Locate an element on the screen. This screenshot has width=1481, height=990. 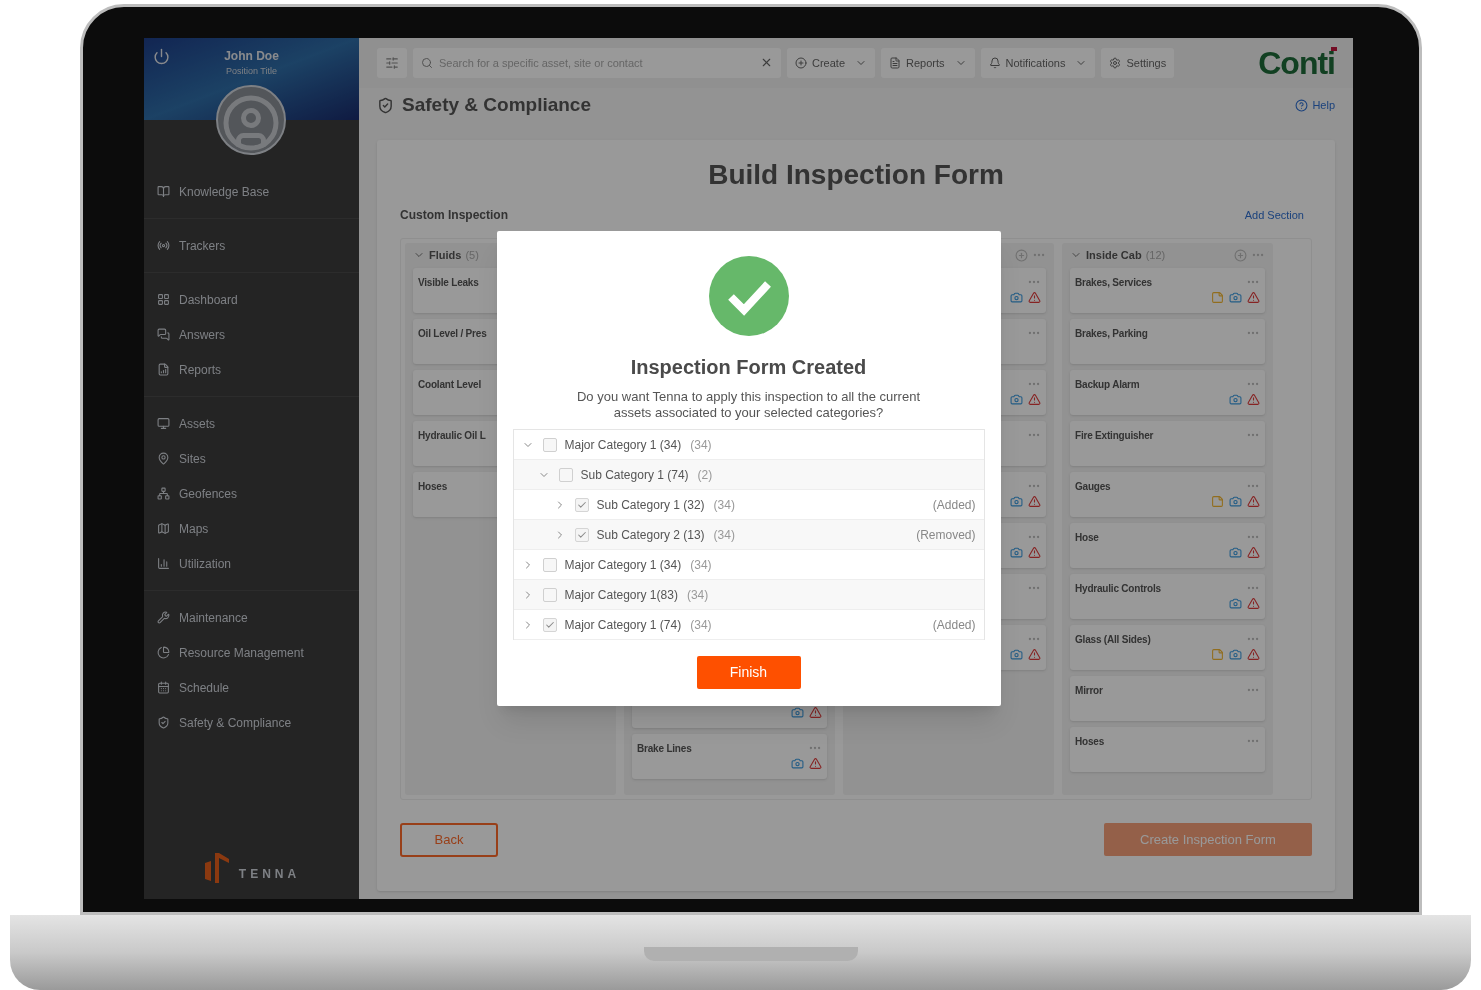
modal-message: Do you want Tenna to apply this inspection to all the current assets associated to your selected categories? is located at coordinates (748, 405).